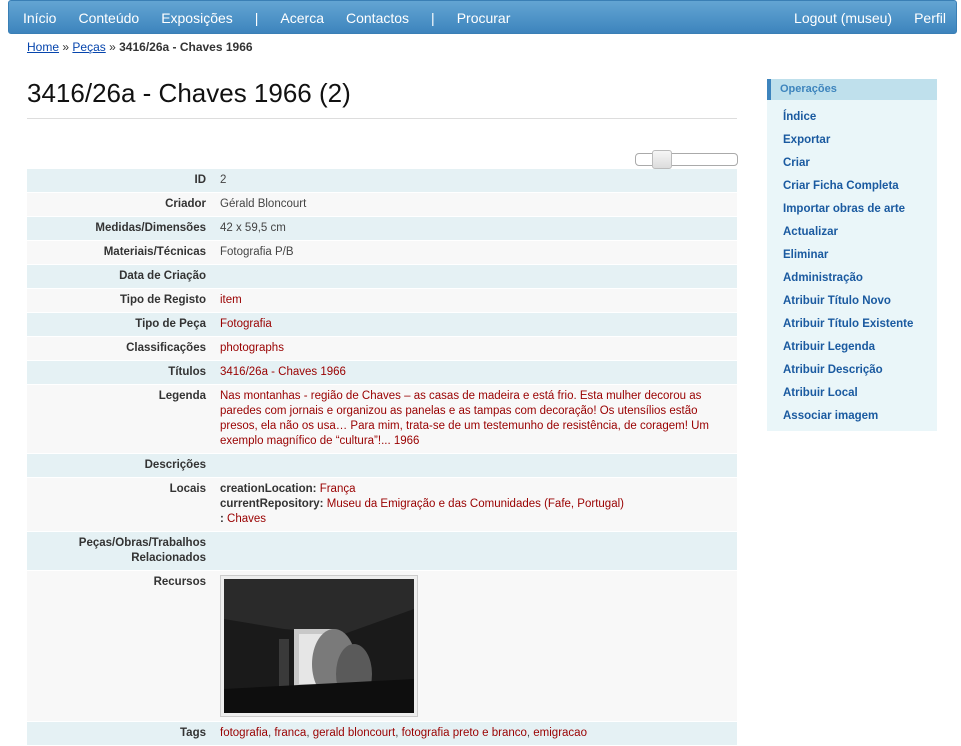  Describe the element at coordinates (338, 489) in the screenshot. I see `link-location-creation: França` at that location.